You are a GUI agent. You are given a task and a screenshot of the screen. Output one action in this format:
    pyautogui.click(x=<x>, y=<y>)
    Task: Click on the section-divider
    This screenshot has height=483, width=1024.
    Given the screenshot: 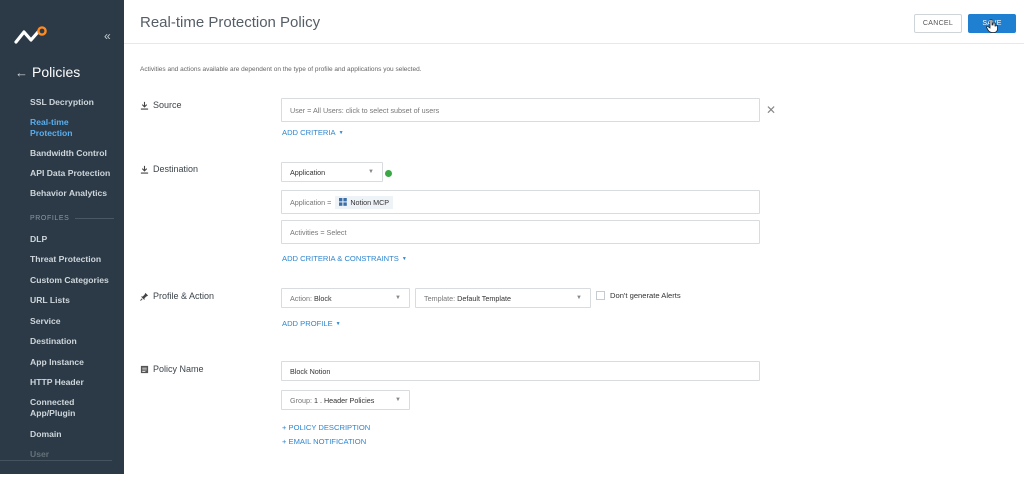 What is the action you would take?
    pyautogui.click(x=94, y=218)
    